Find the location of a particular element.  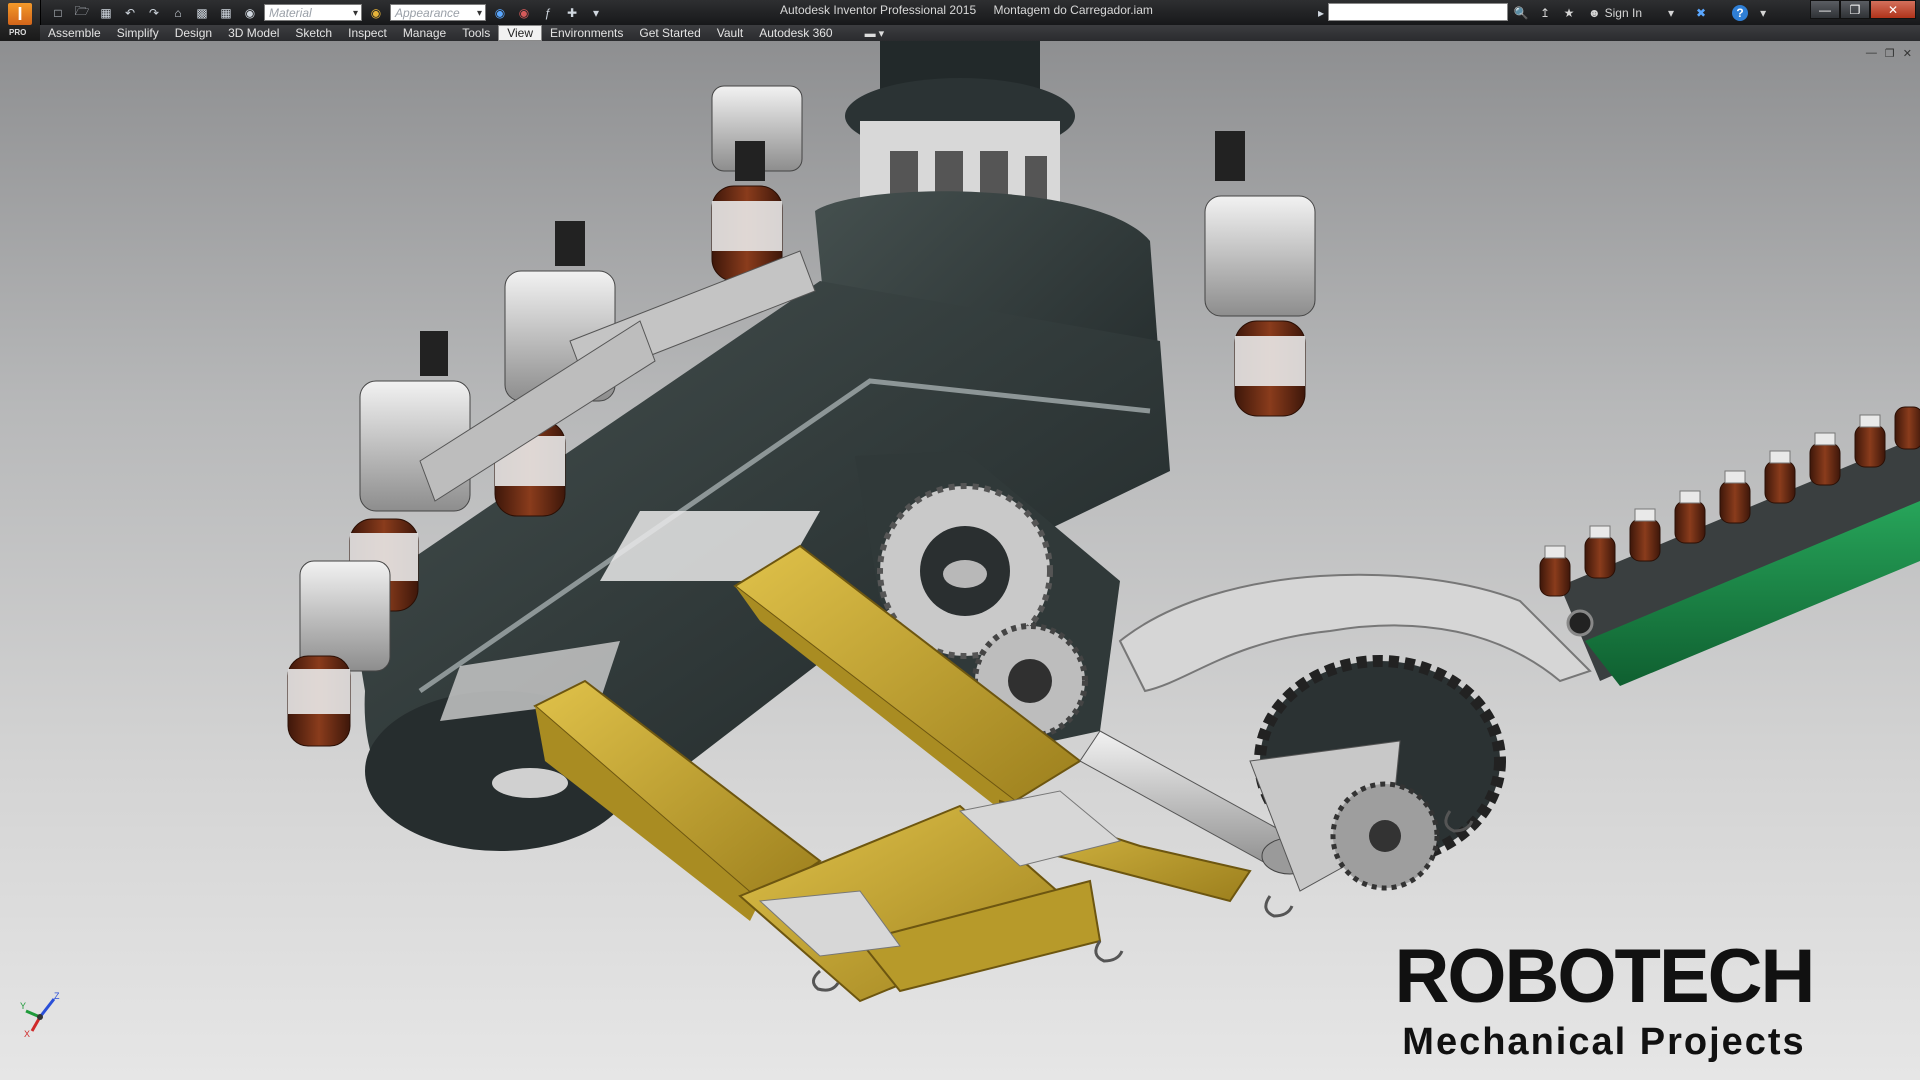

undo-icon: ↶ is located at coordinates (130, 13).